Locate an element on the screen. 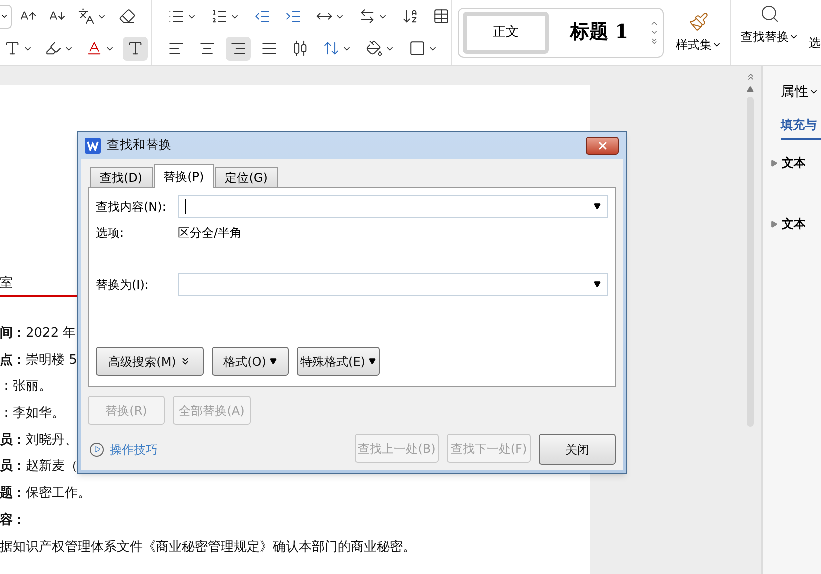 The image size is (821, 574). table-icon is located at coordinates (441, 16).